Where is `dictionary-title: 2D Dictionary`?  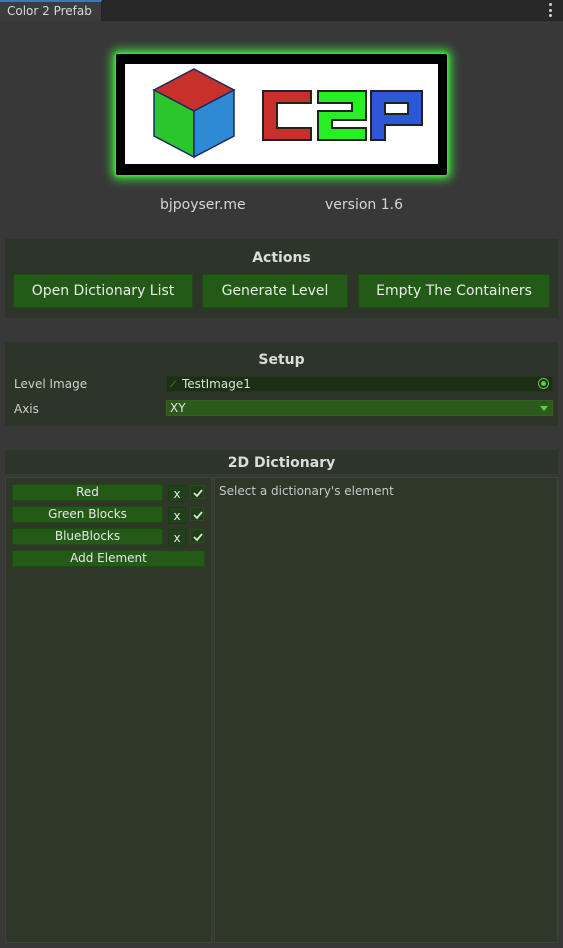
dictionary-title: 2D Dictionary is located at coordinates (281, 463).